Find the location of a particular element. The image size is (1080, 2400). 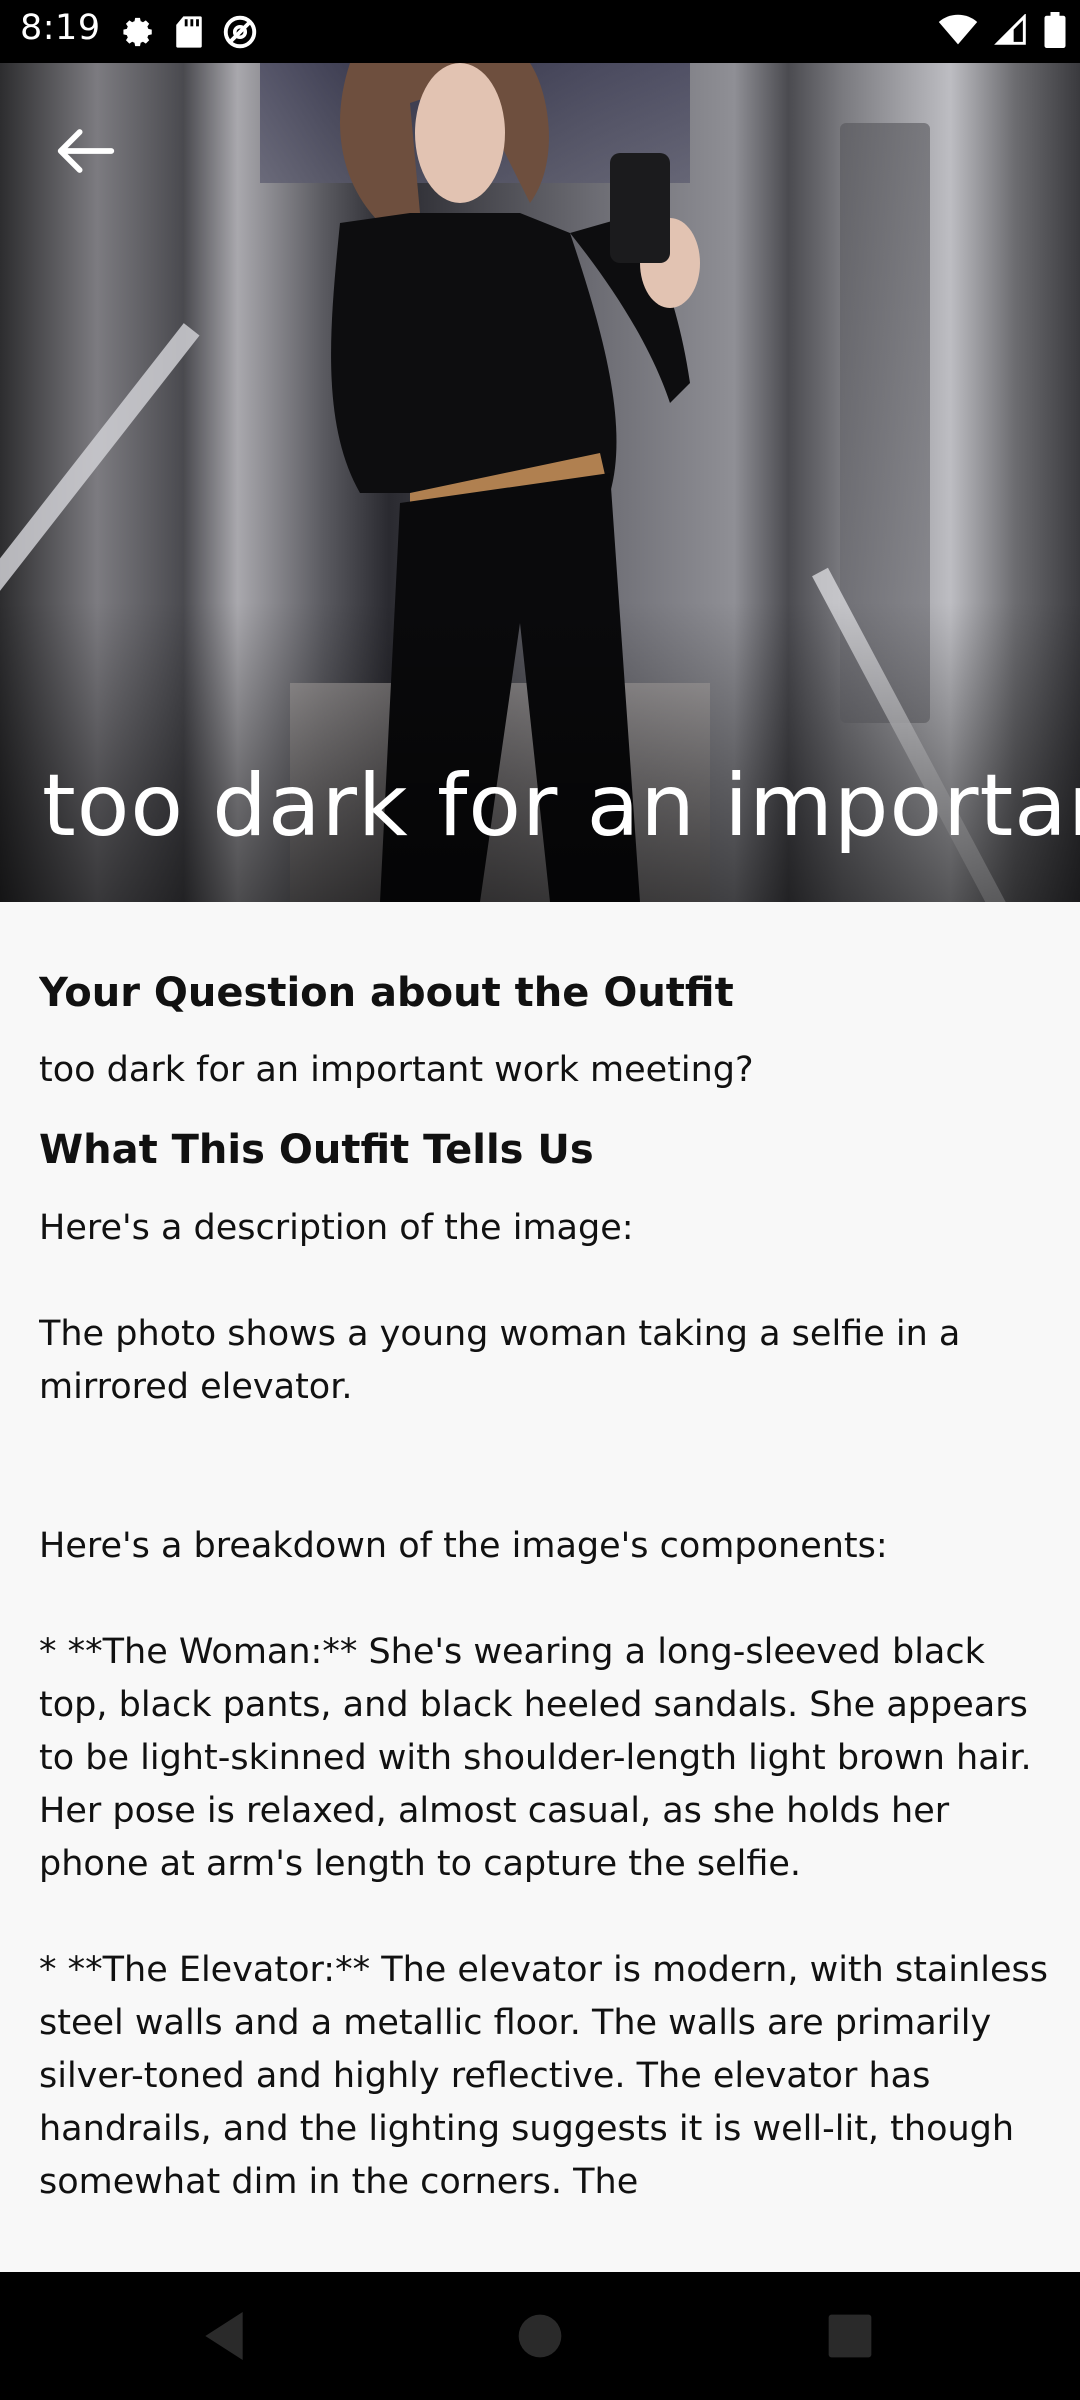

elevator-handrail-left is located at coordinates (100, 471).